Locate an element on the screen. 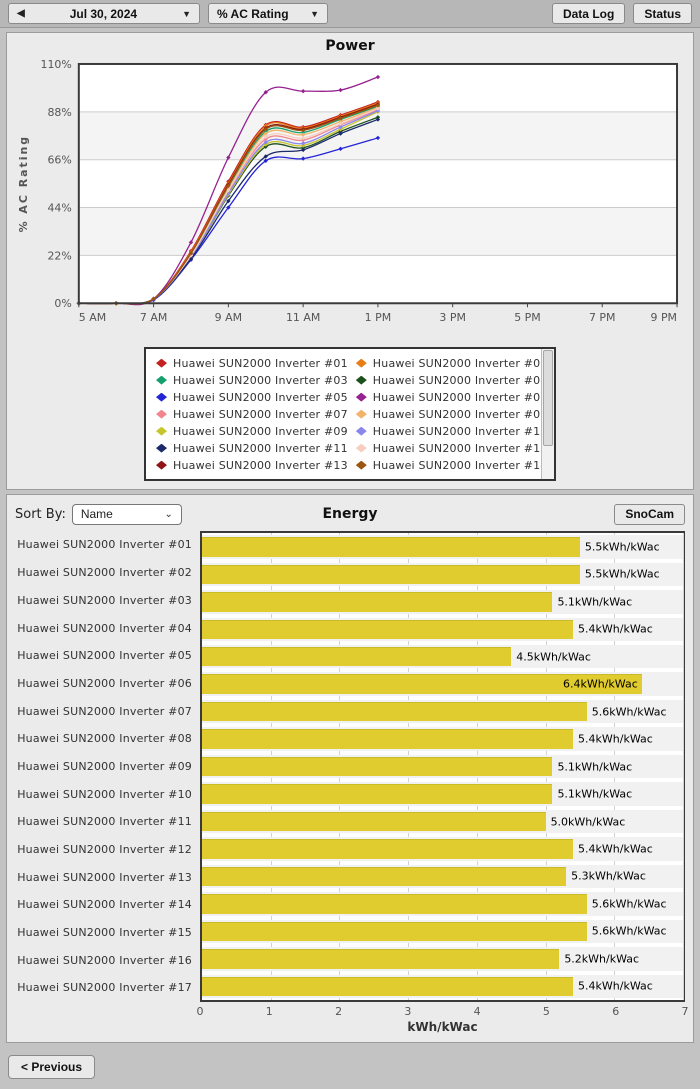  legend-item: Huawei SUN2000 Inverter #08 is located at coordinates (451, 414).